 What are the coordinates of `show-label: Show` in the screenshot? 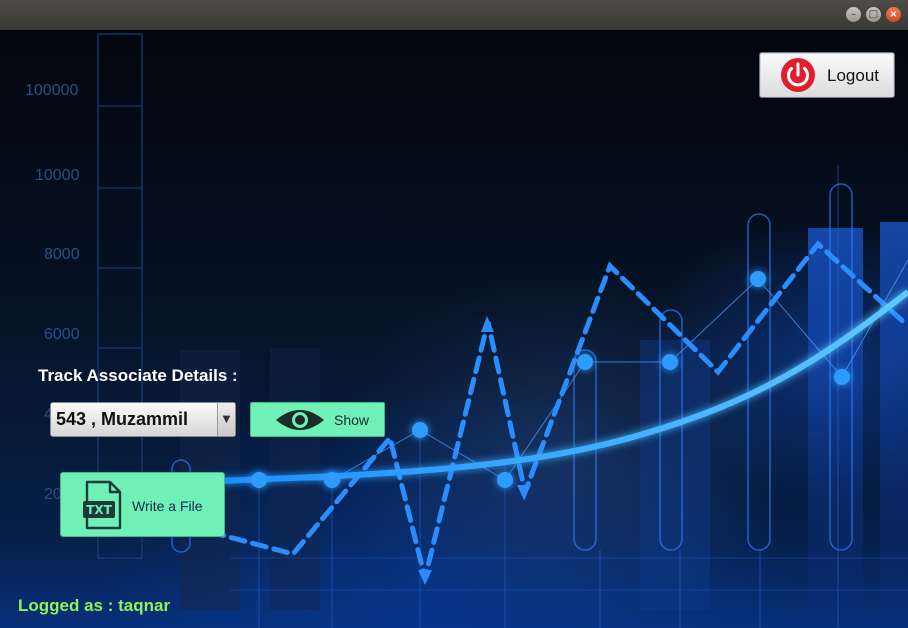 It's located at (352, 420).